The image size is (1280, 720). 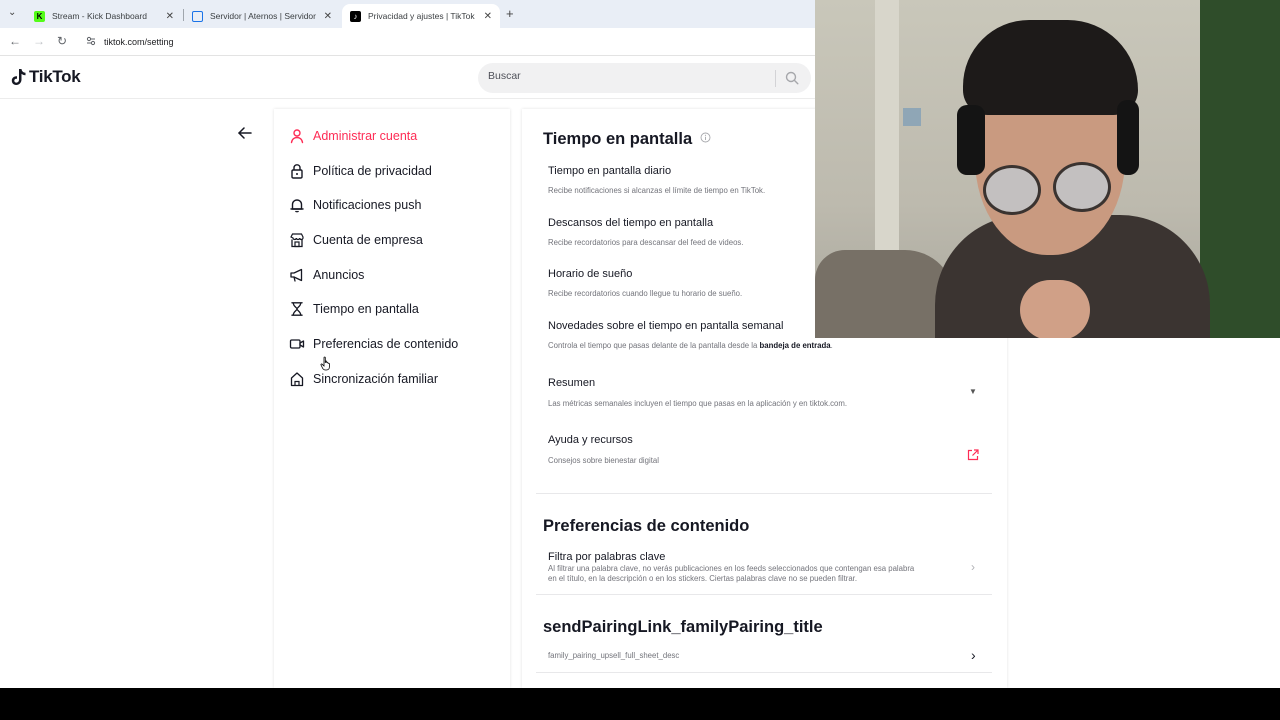 I want to click on webcam-poster, so click(x=912, y=117).